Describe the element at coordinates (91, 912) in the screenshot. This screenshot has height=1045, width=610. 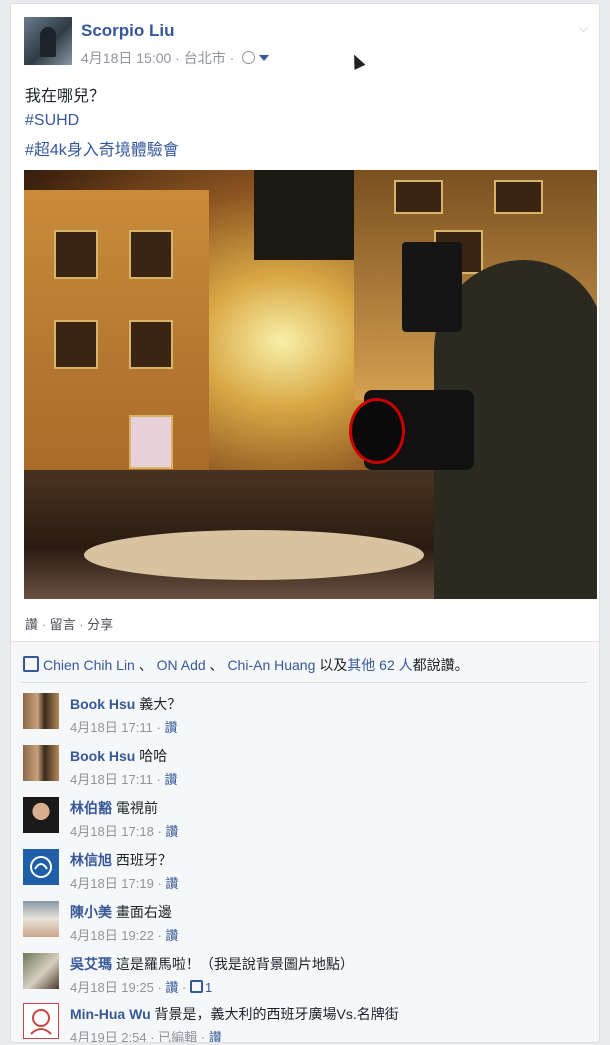
I see `comment-author: 陳小美` at that location.